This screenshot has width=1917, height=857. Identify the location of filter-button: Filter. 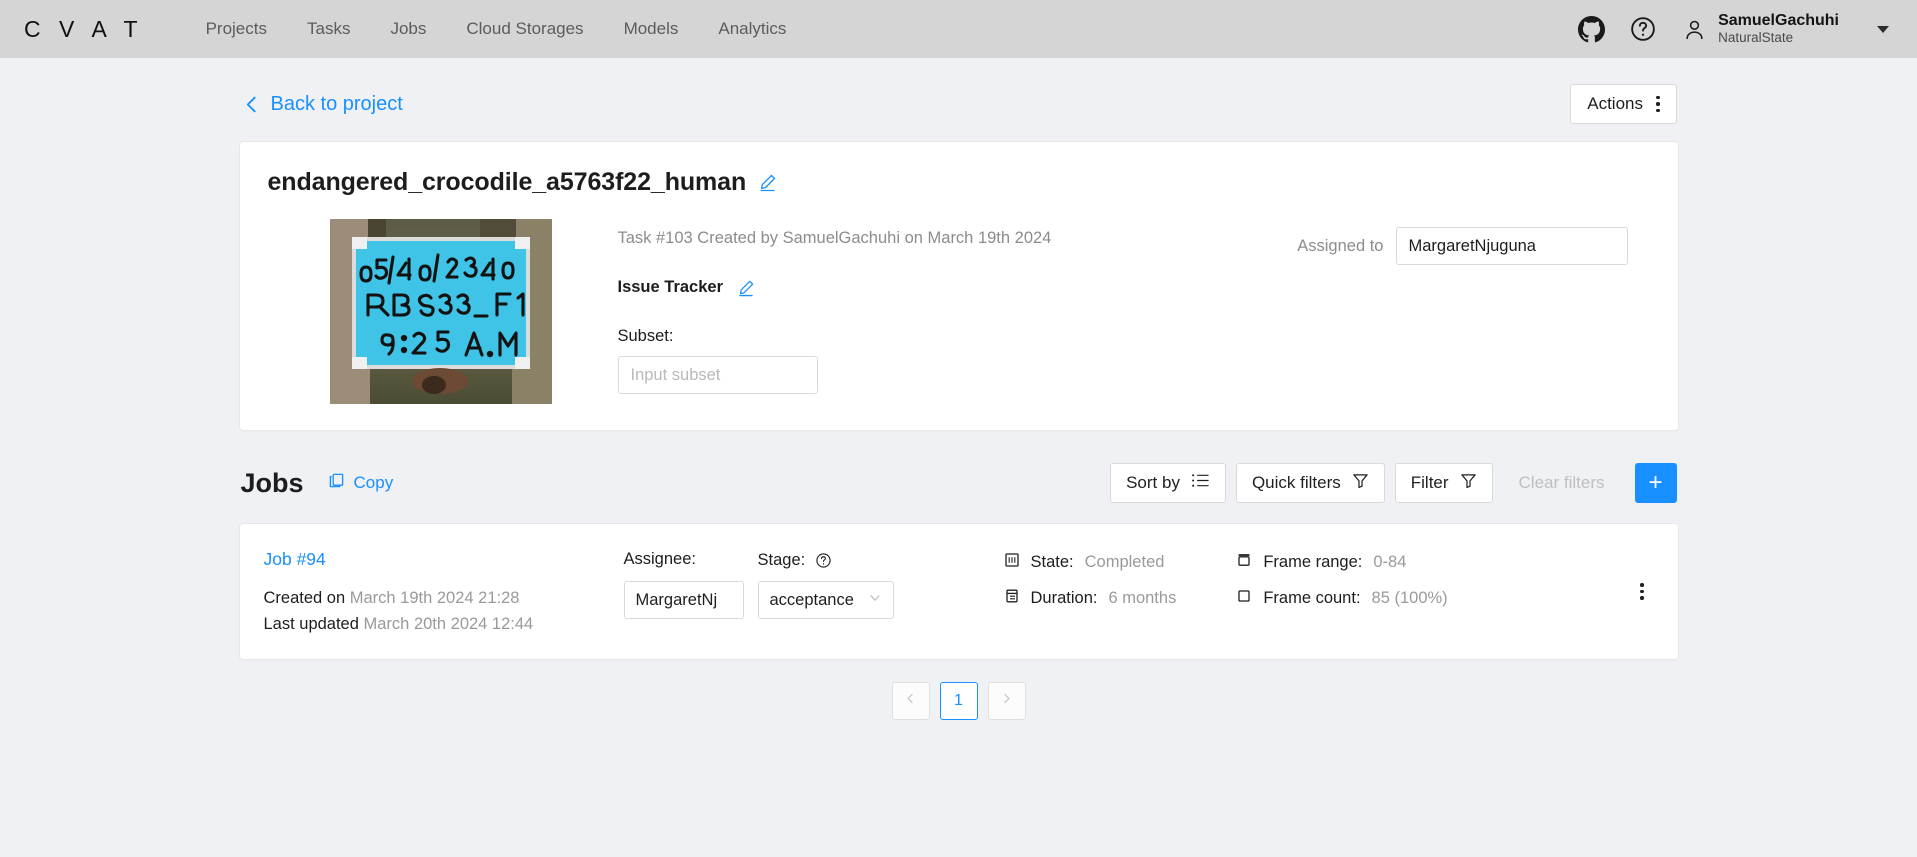
(1443, 483).